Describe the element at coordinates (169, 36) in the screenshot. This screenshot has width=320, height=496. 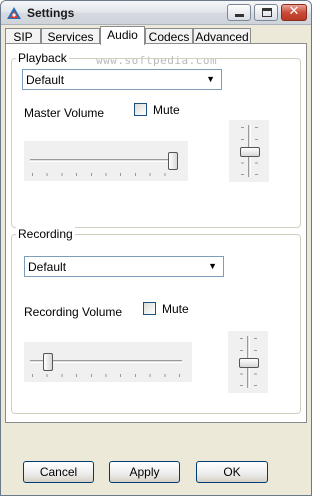
I see `tab-codecs: Codecs` at that location.